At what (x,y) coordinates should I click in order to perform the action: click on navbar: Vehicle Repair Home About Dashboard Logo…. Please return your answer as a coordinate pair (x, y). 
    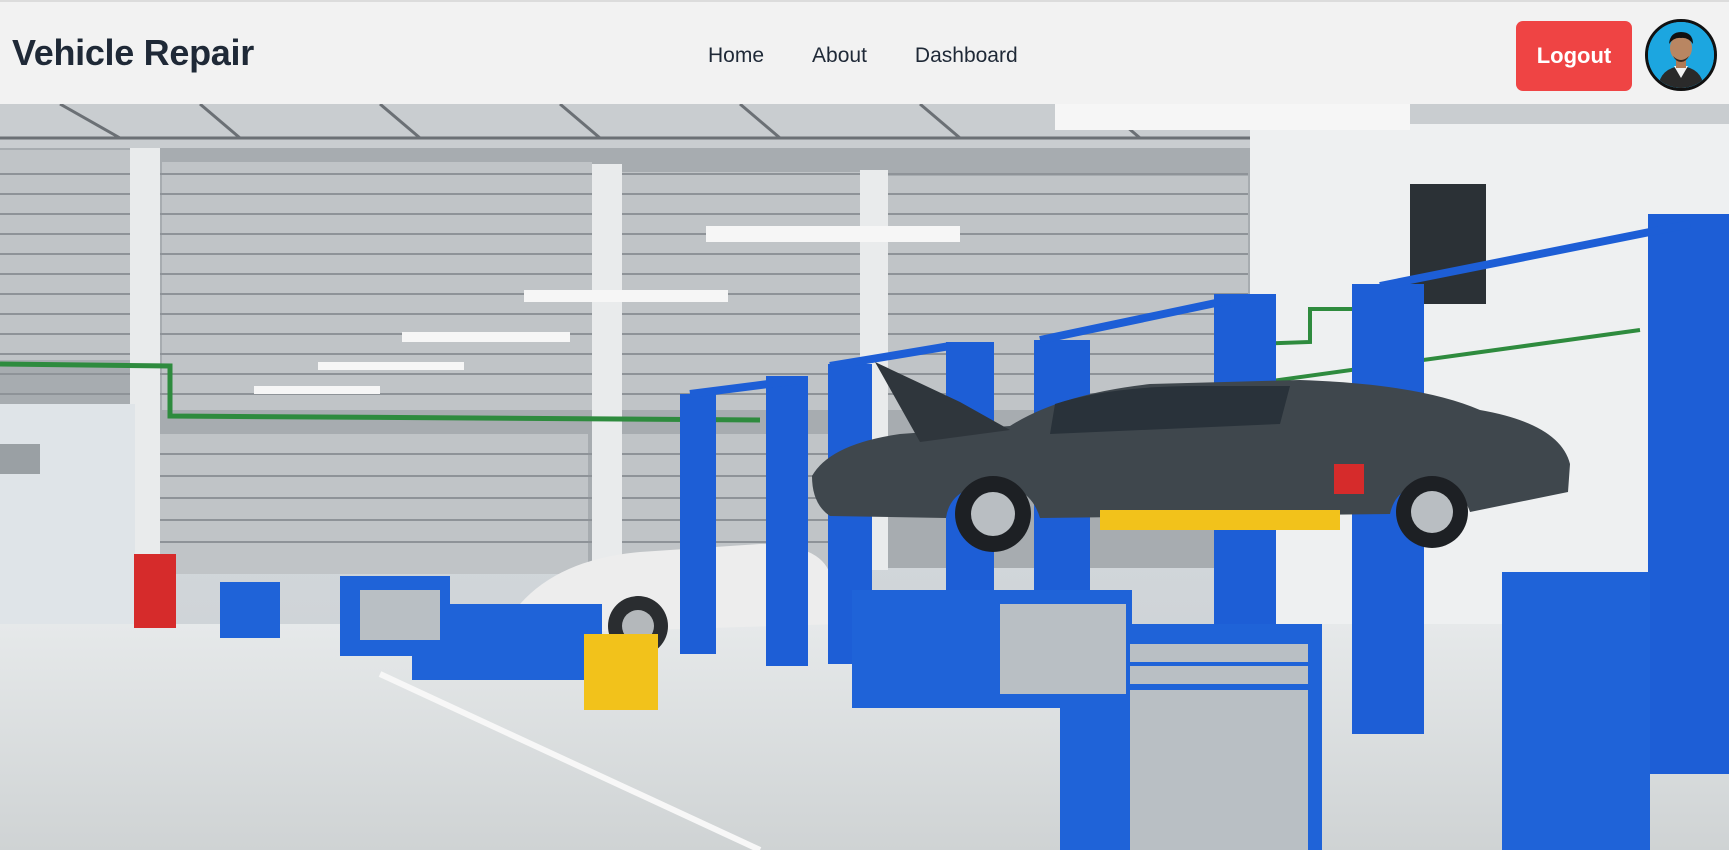
    Looking at the image, I should click on (864, 52).